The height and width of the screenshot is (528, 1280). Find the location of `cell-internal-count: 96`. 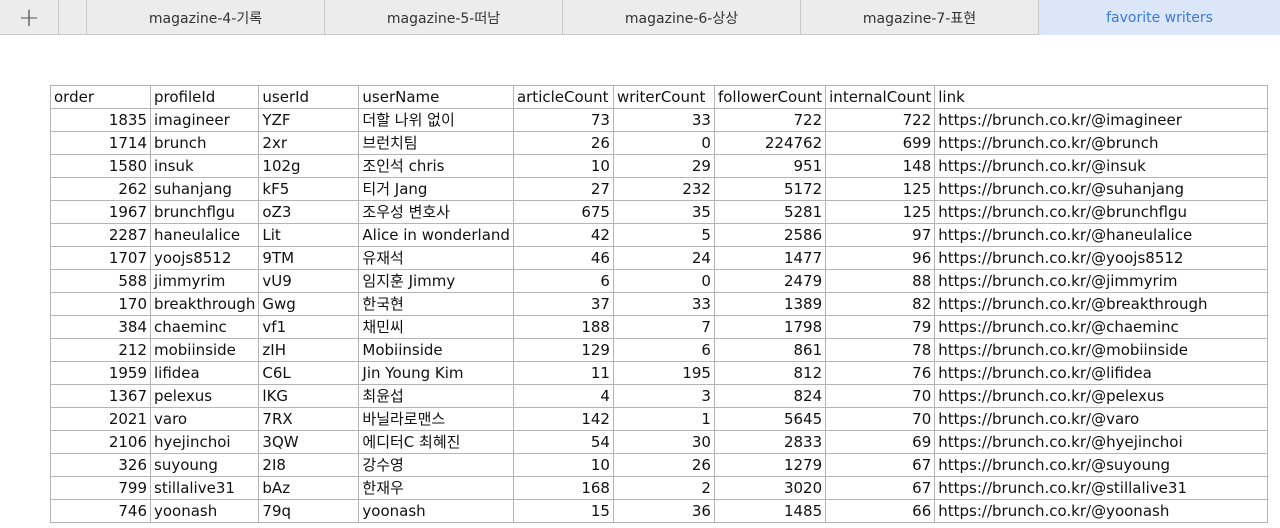

cell-internal-count: 96 is located at coordinates (880, 258).